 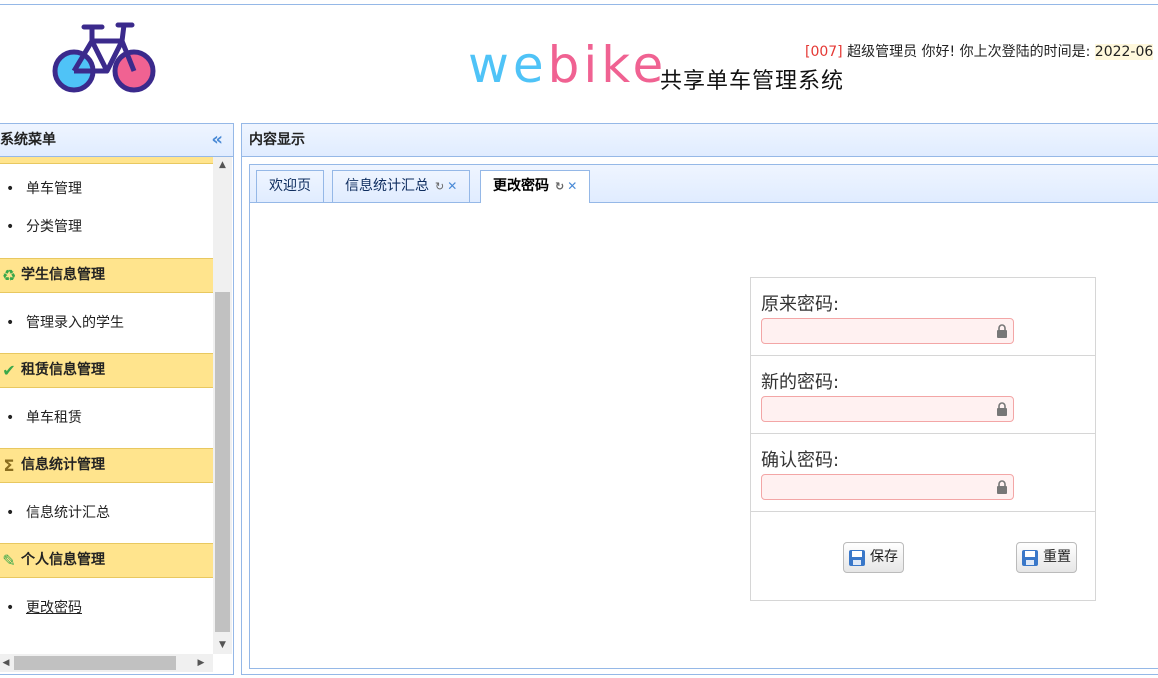 I want to click on confirm-password-label: 确认密码:, so click(x=800, y=460).